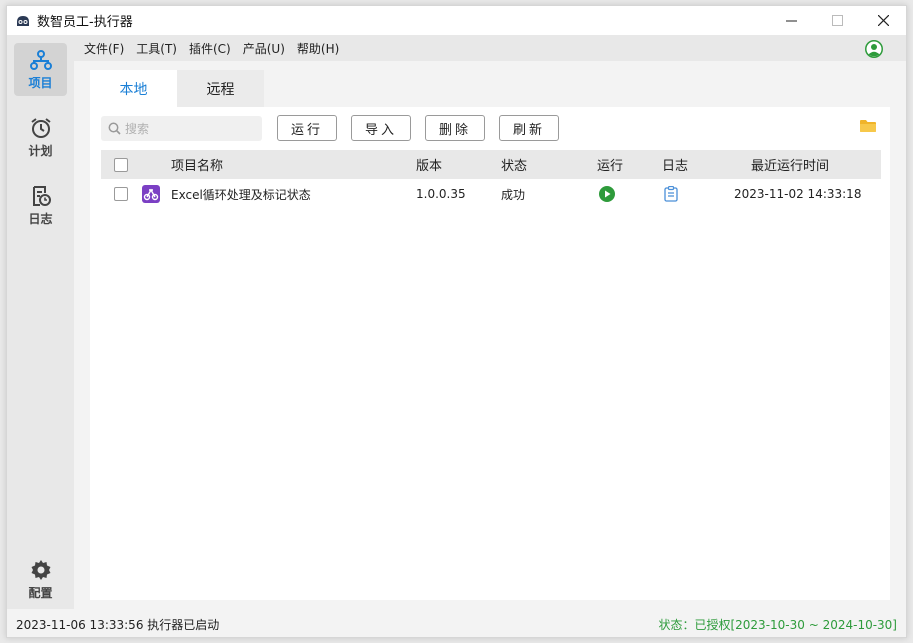 The height and width of the screenshot is (643, 913). I want to click on license-status: 状态：已授权[2023-10-30 ~ 2024-10-30], so click(777, 624).